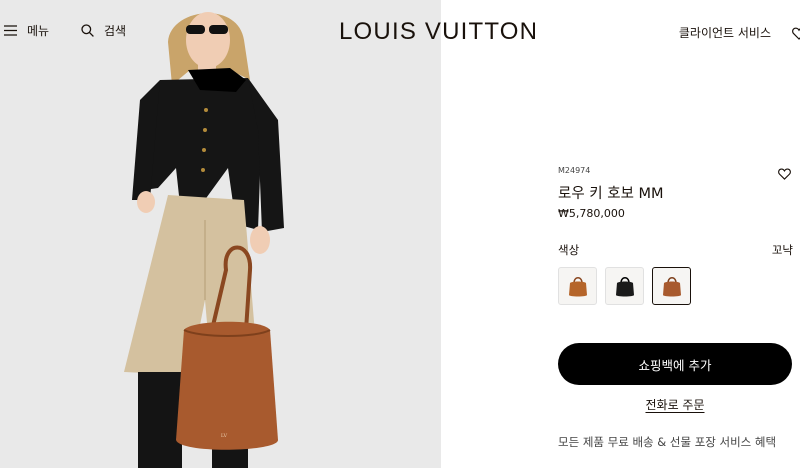 The image size is (800, 468). What do you see at coordinates (224, 436) in the screenshot?
I see `svg-text: LV` at bounding box center [224, 436].